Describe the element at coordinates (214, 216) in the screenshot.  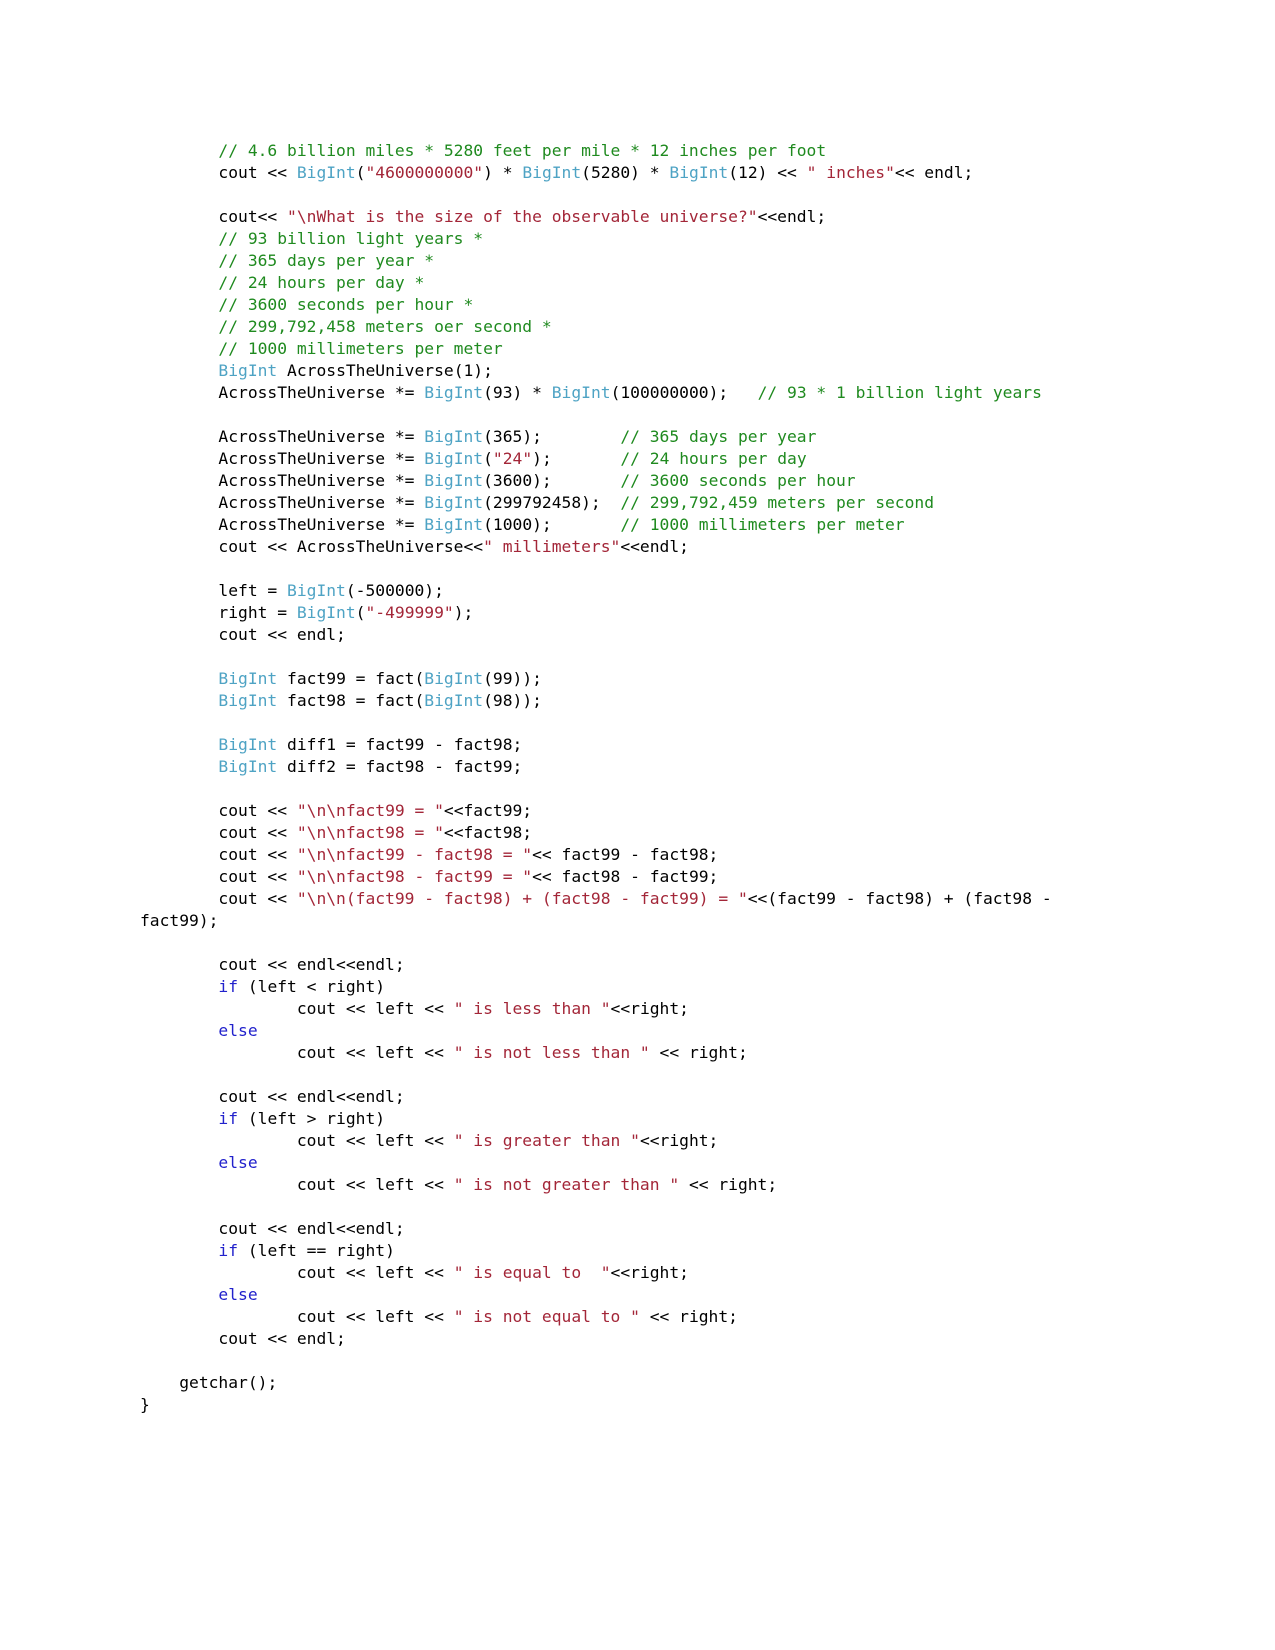
I see `code-token-plain: cout<<` at that location.